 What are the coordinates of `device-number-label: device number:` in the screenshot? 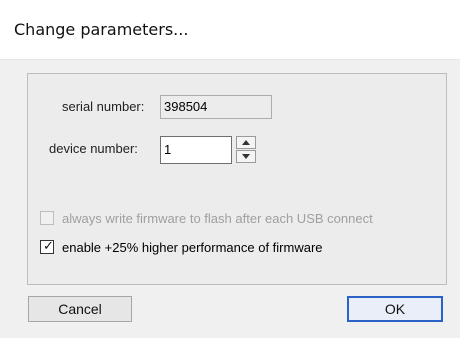 It's located at (93, 148).